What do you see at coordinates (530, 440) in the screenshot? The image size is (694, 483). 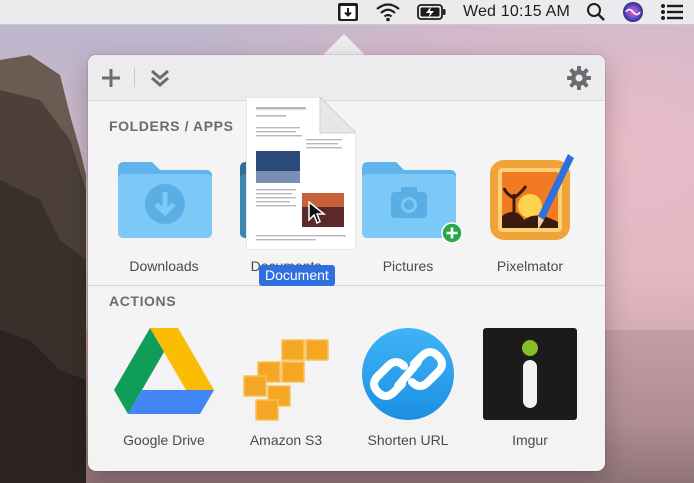 I see `action-label: Imgur` at bounding box center [530, 440].